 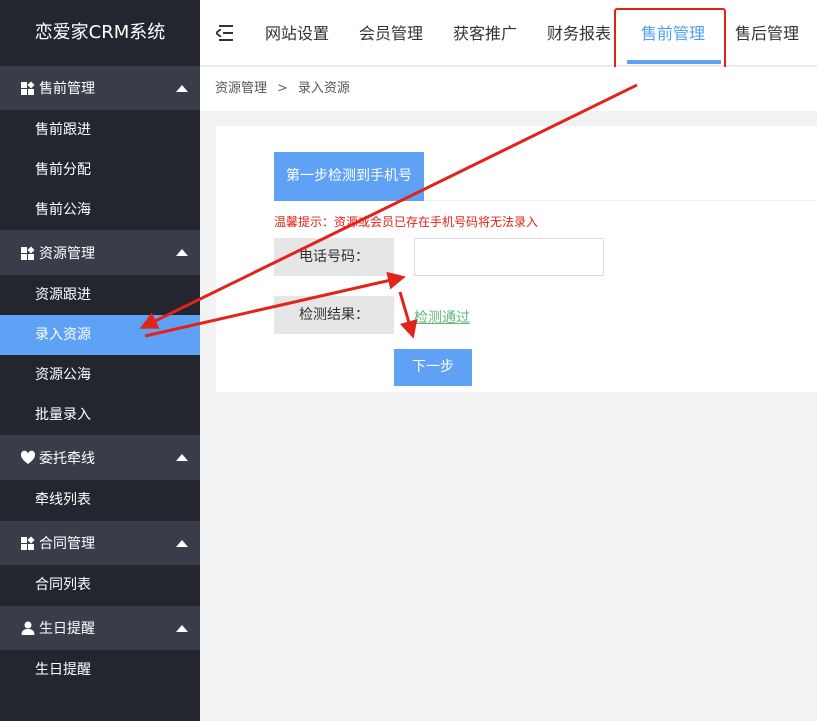 I want to click on sidebar-group-label: 售前管理, so click(x=67, y=89).